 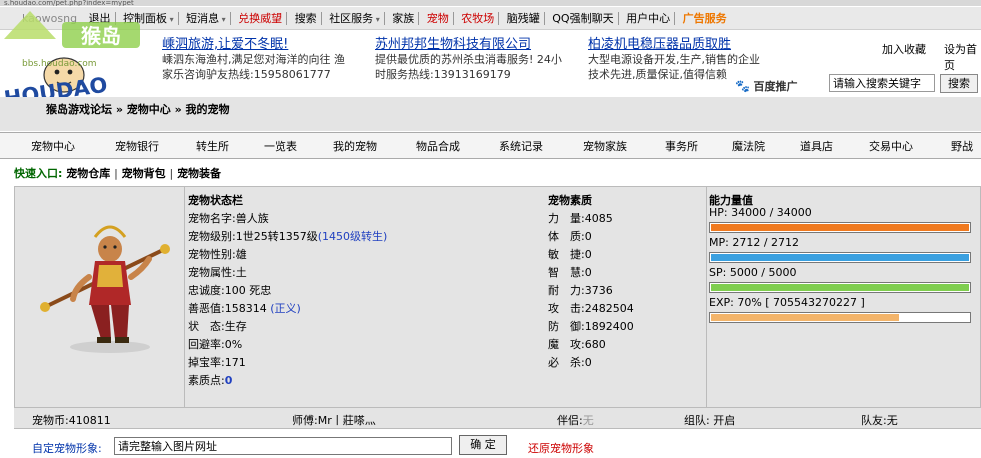 I want to click on custom-avatar-label: 自定宠物形象:, so click(x=67, y=448).